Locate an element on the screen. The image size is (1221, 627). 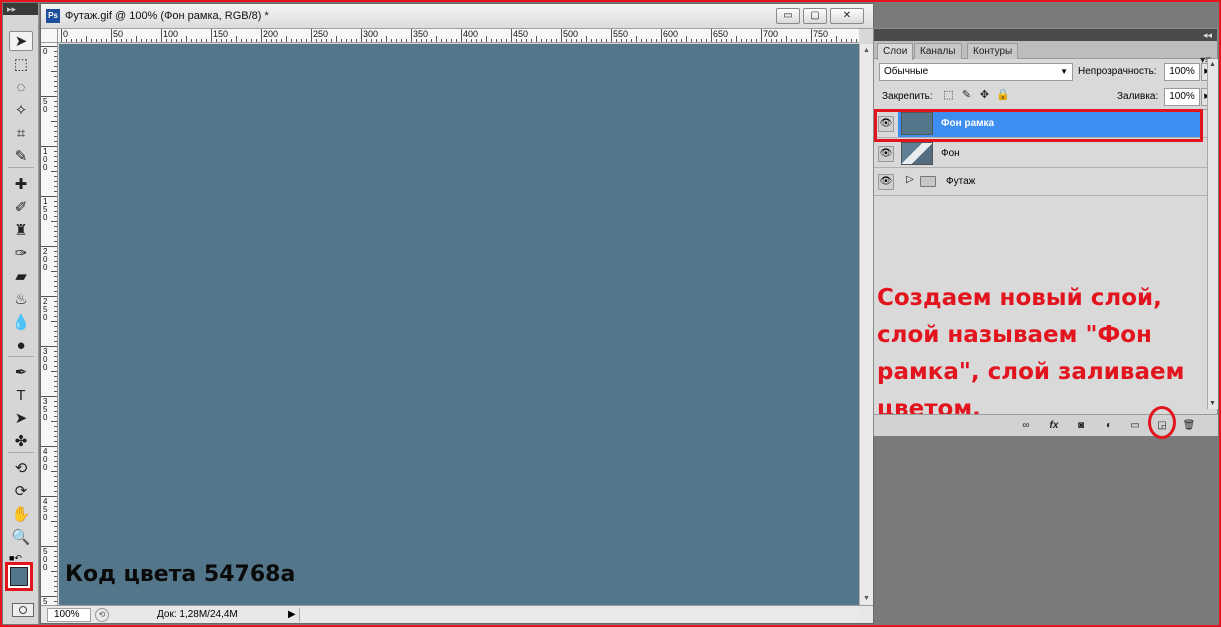
zoom-tool-icon: 🔍 is located at coordinates (21, 537).